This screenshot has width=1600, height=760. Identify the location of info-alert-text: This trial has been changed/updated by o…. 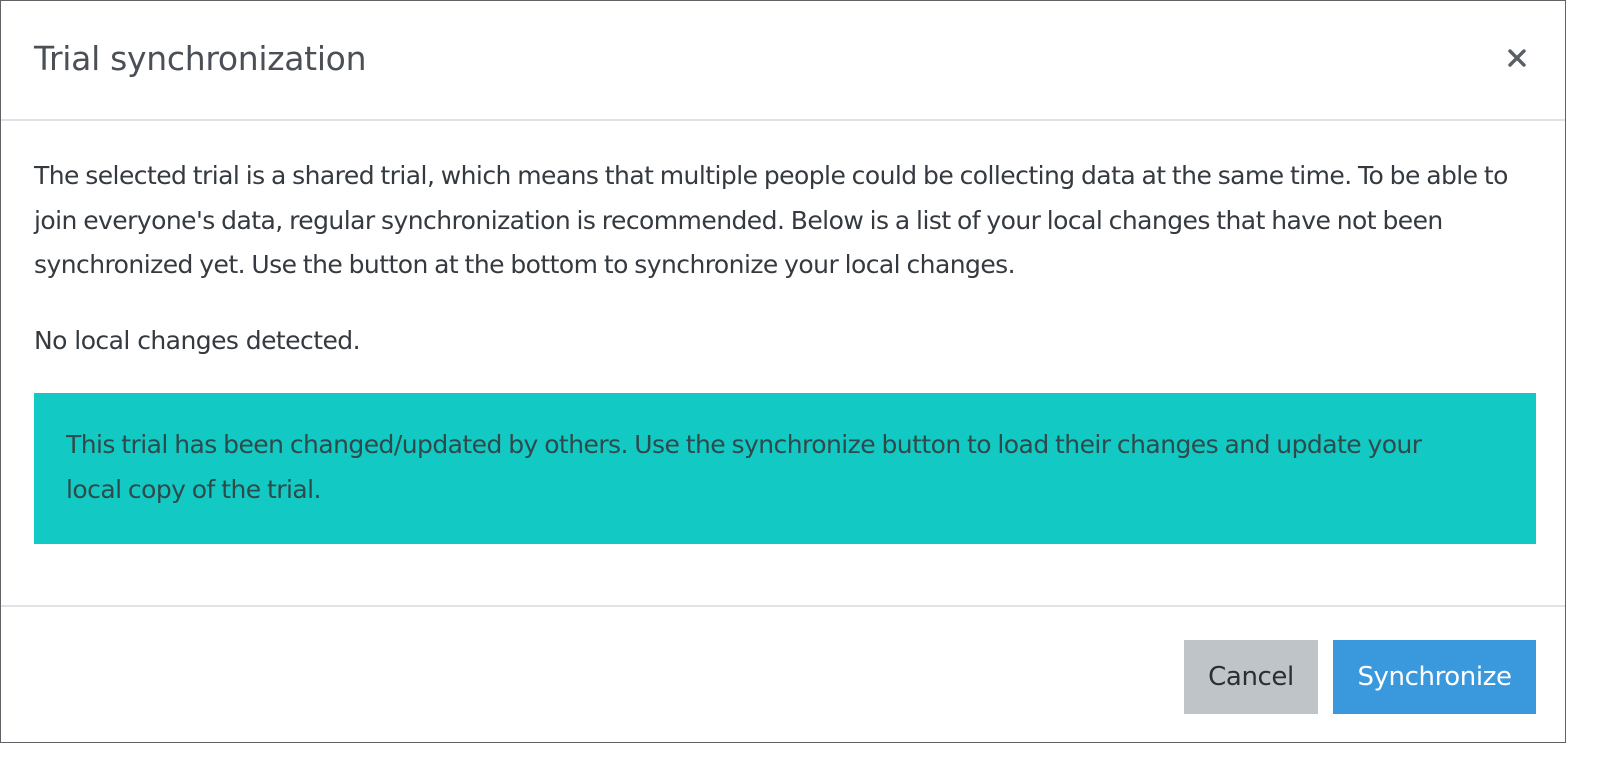
(744, 467).